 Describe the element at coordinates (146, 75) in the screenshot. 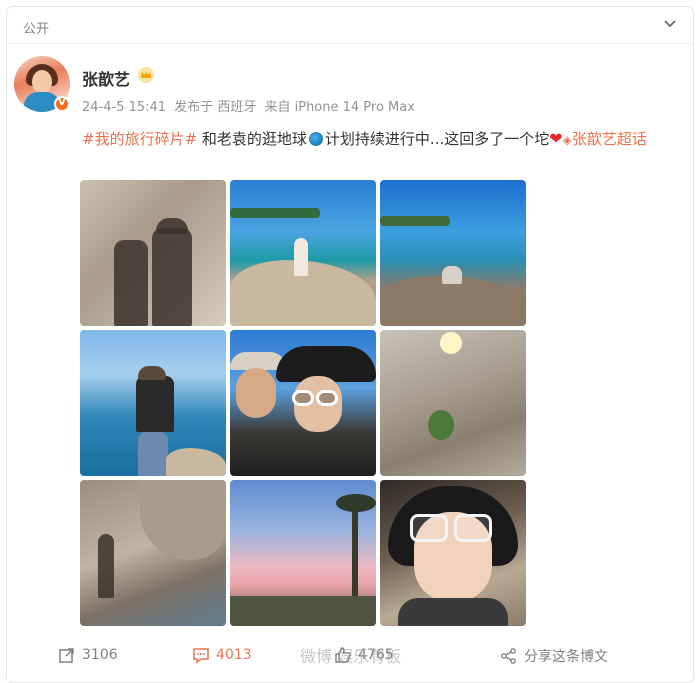

I see `vip-crown-icon` at that location.